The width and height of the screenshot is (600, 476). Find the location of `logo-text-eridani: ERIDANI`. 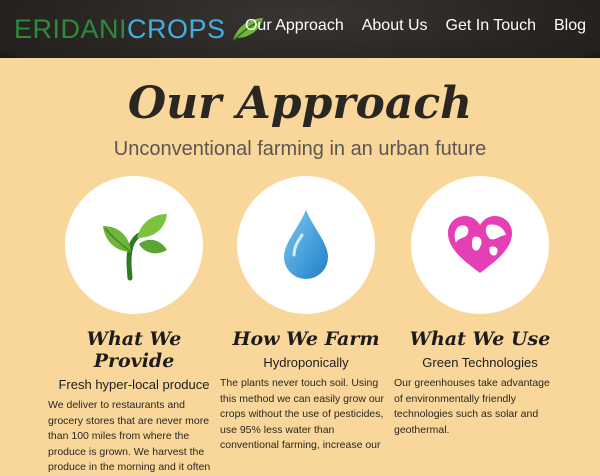

logo-text-eridani: ERIDANI is located at coordinates (71, 28).